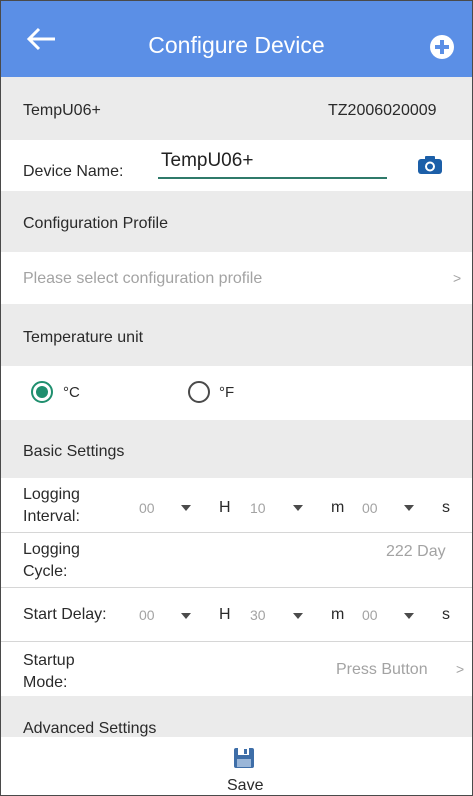  I want to click on startup-mode-value: Press Button, so click(382, 669).